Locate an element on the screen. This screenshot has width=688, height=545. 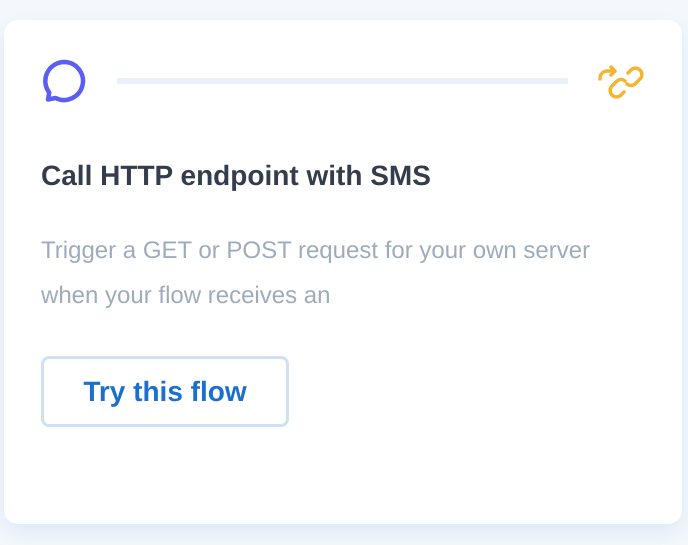
chat-bubble-icon is located at coordinates (64, 81).